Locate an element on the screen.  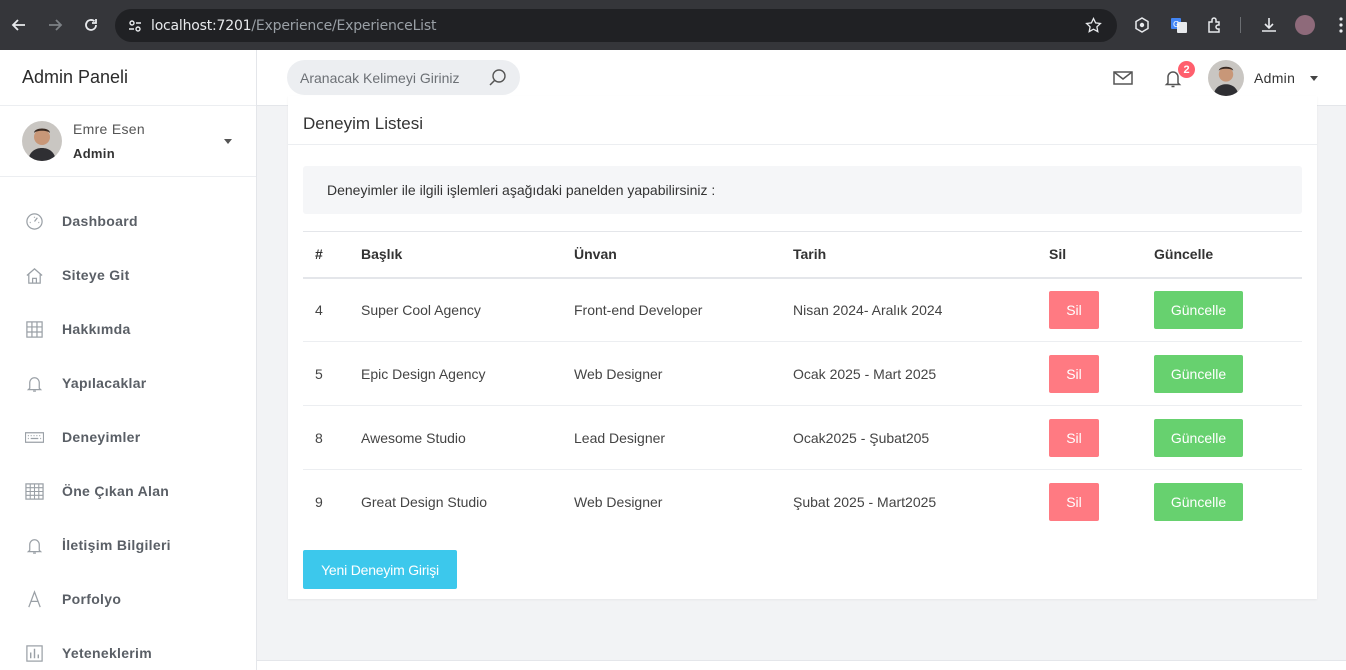
notification-badge: 2 is located at coordinates (1186, 69).